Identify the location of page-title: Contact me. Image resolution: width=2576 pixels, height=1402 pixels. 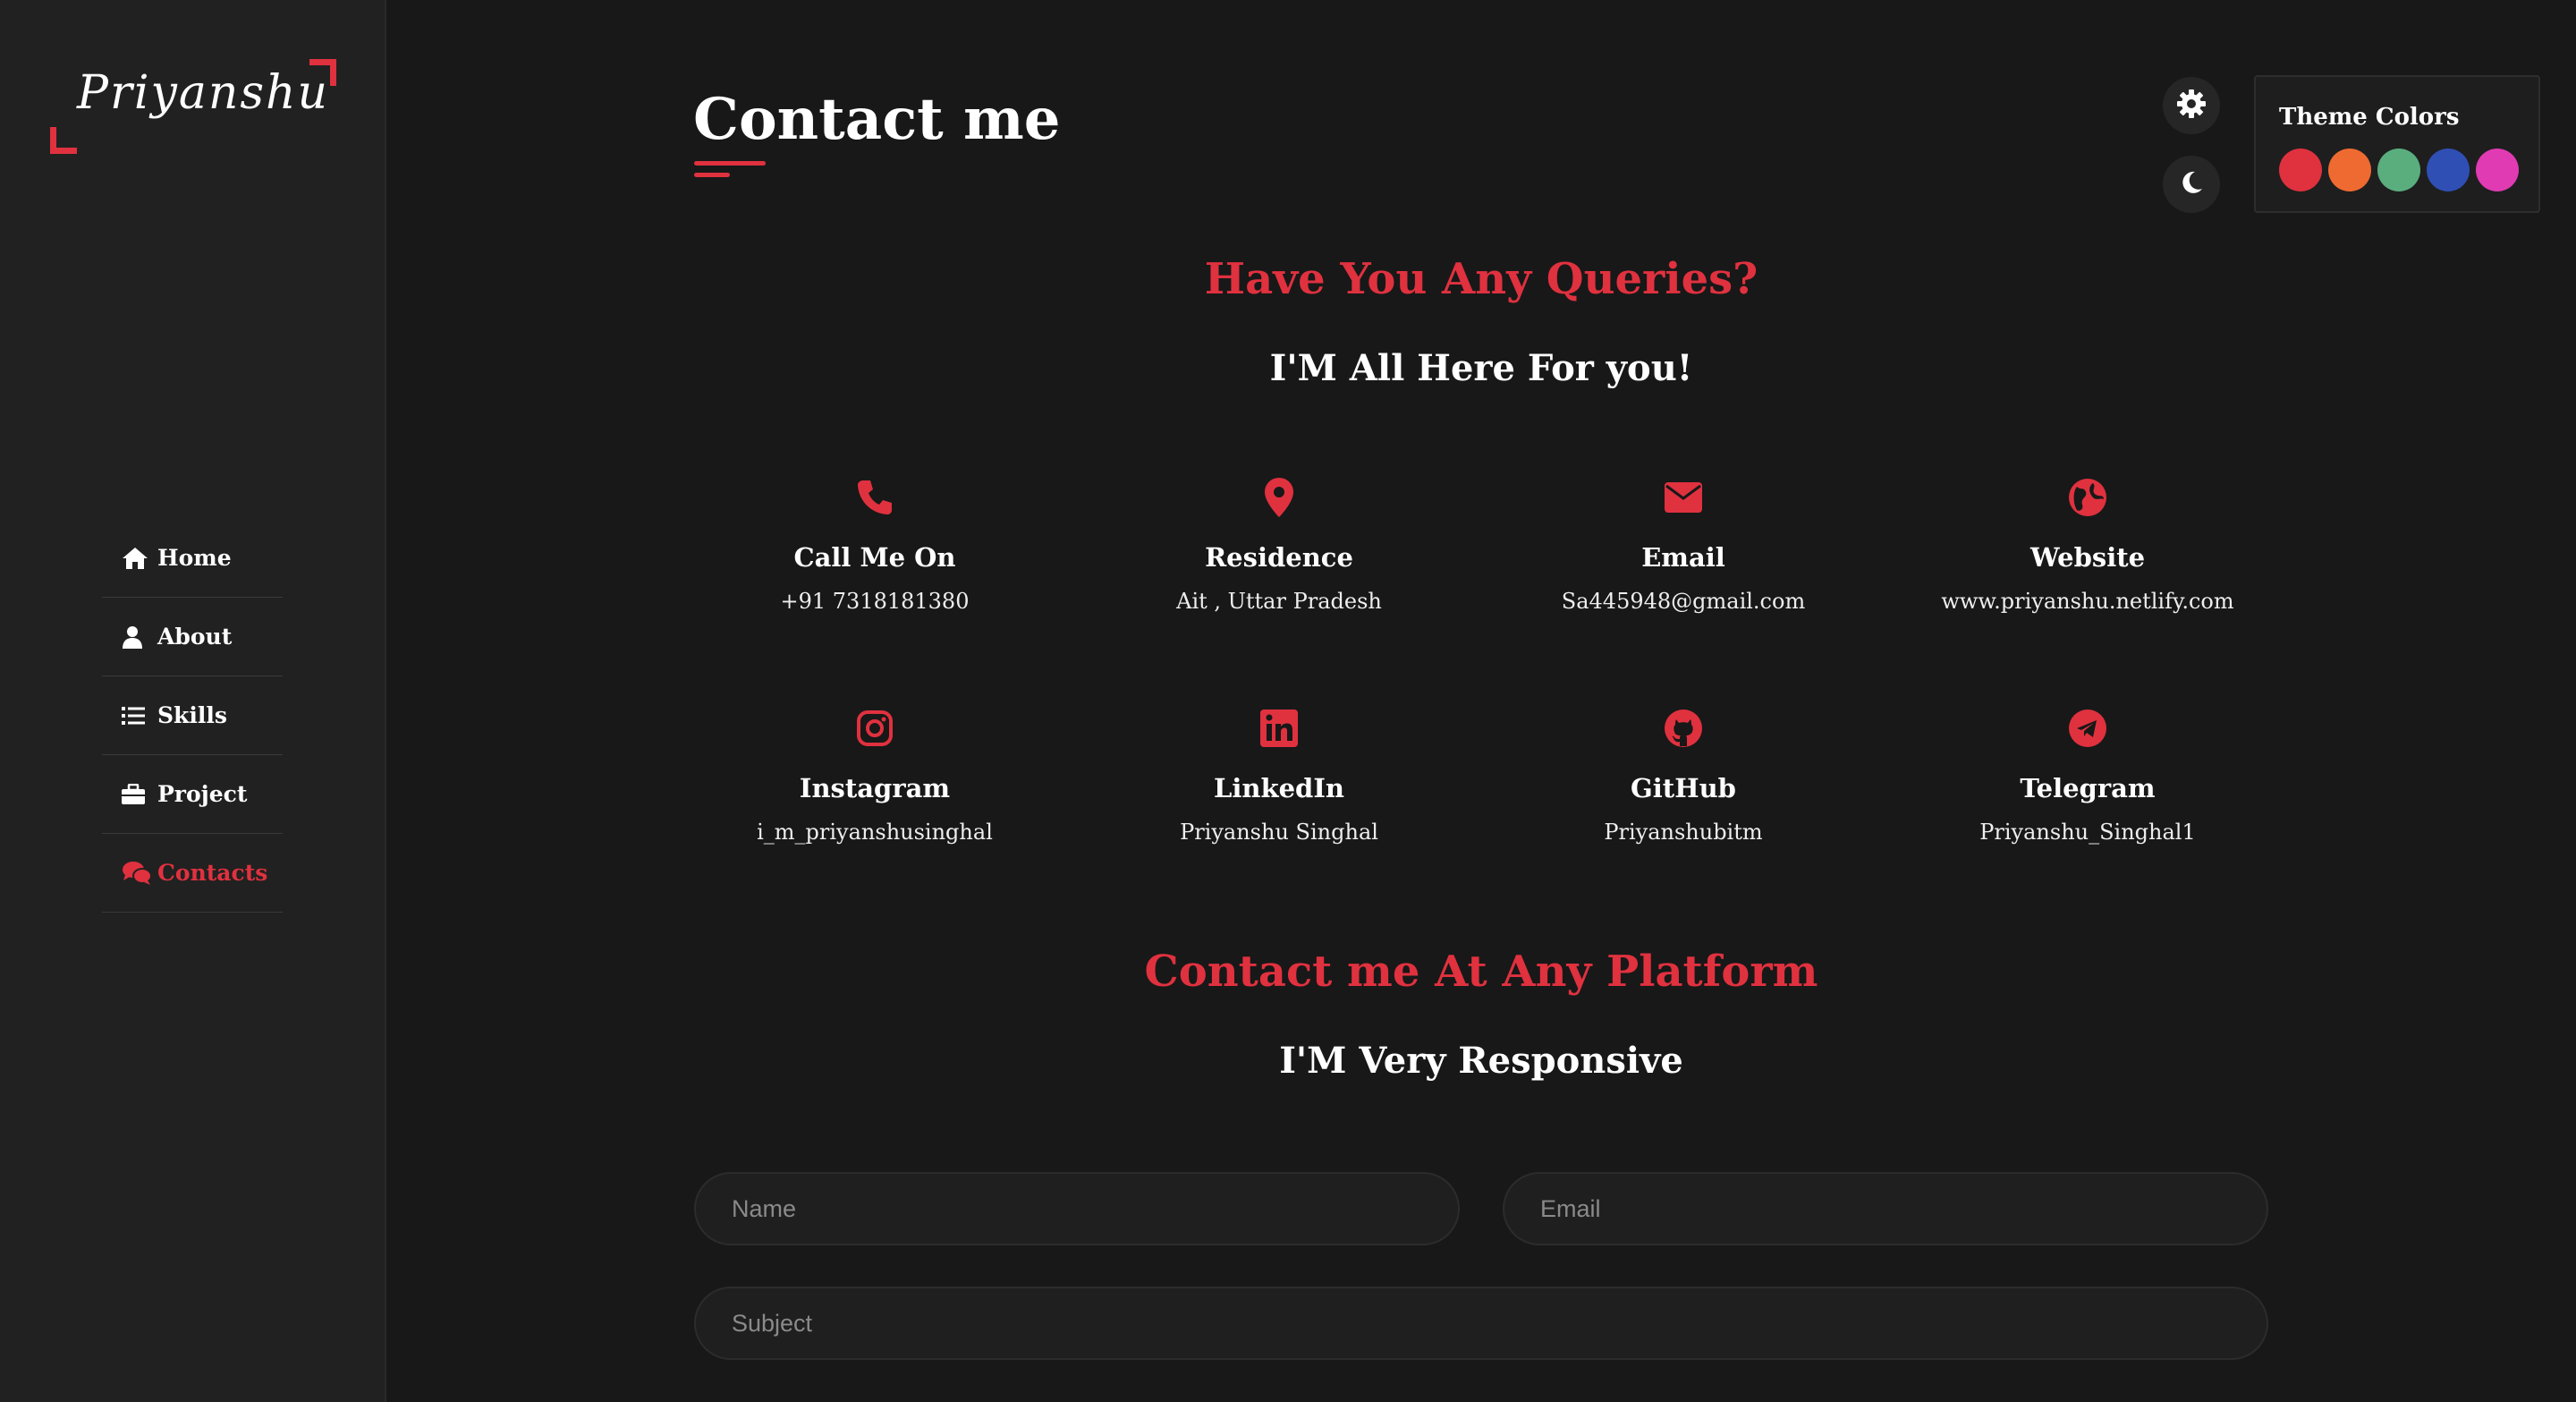
(877, 120).